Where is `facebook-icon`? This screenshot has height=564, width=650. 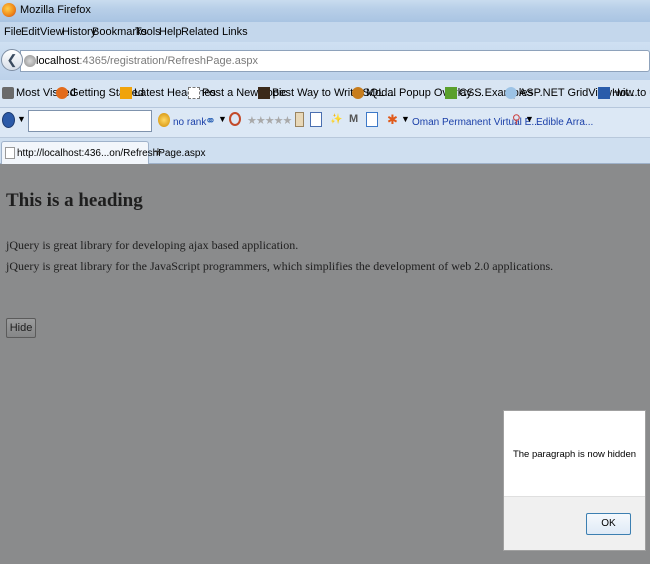
facebook-icon is located at coordinates (316, 119).